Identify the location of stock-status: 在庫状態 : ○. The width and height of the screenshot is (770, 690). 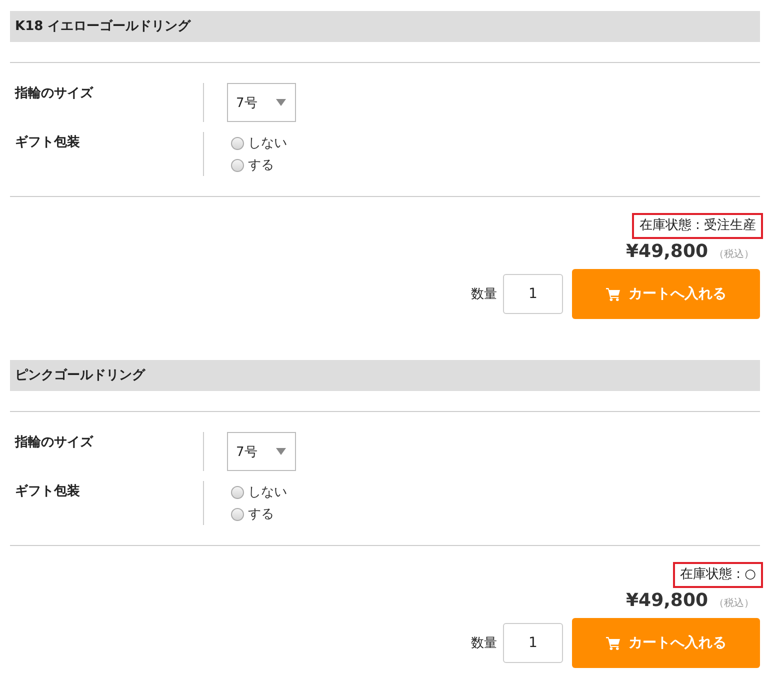
(718, 575).